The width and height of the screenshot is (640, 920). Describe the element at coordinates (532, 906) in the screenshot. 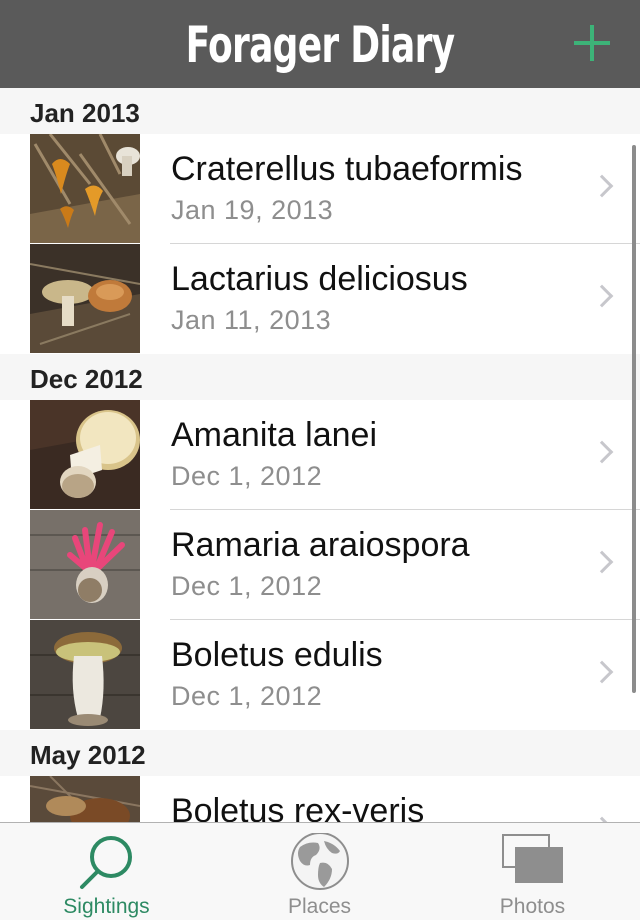

I see `tab-label: Photos` at that location.